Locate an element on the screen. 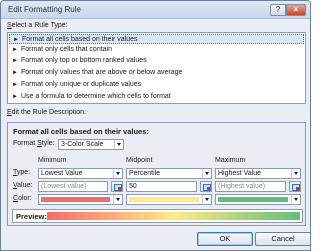 The width and height of the screenshot is (320, 251). value-label: Value: is located at coordinates (23, 185).